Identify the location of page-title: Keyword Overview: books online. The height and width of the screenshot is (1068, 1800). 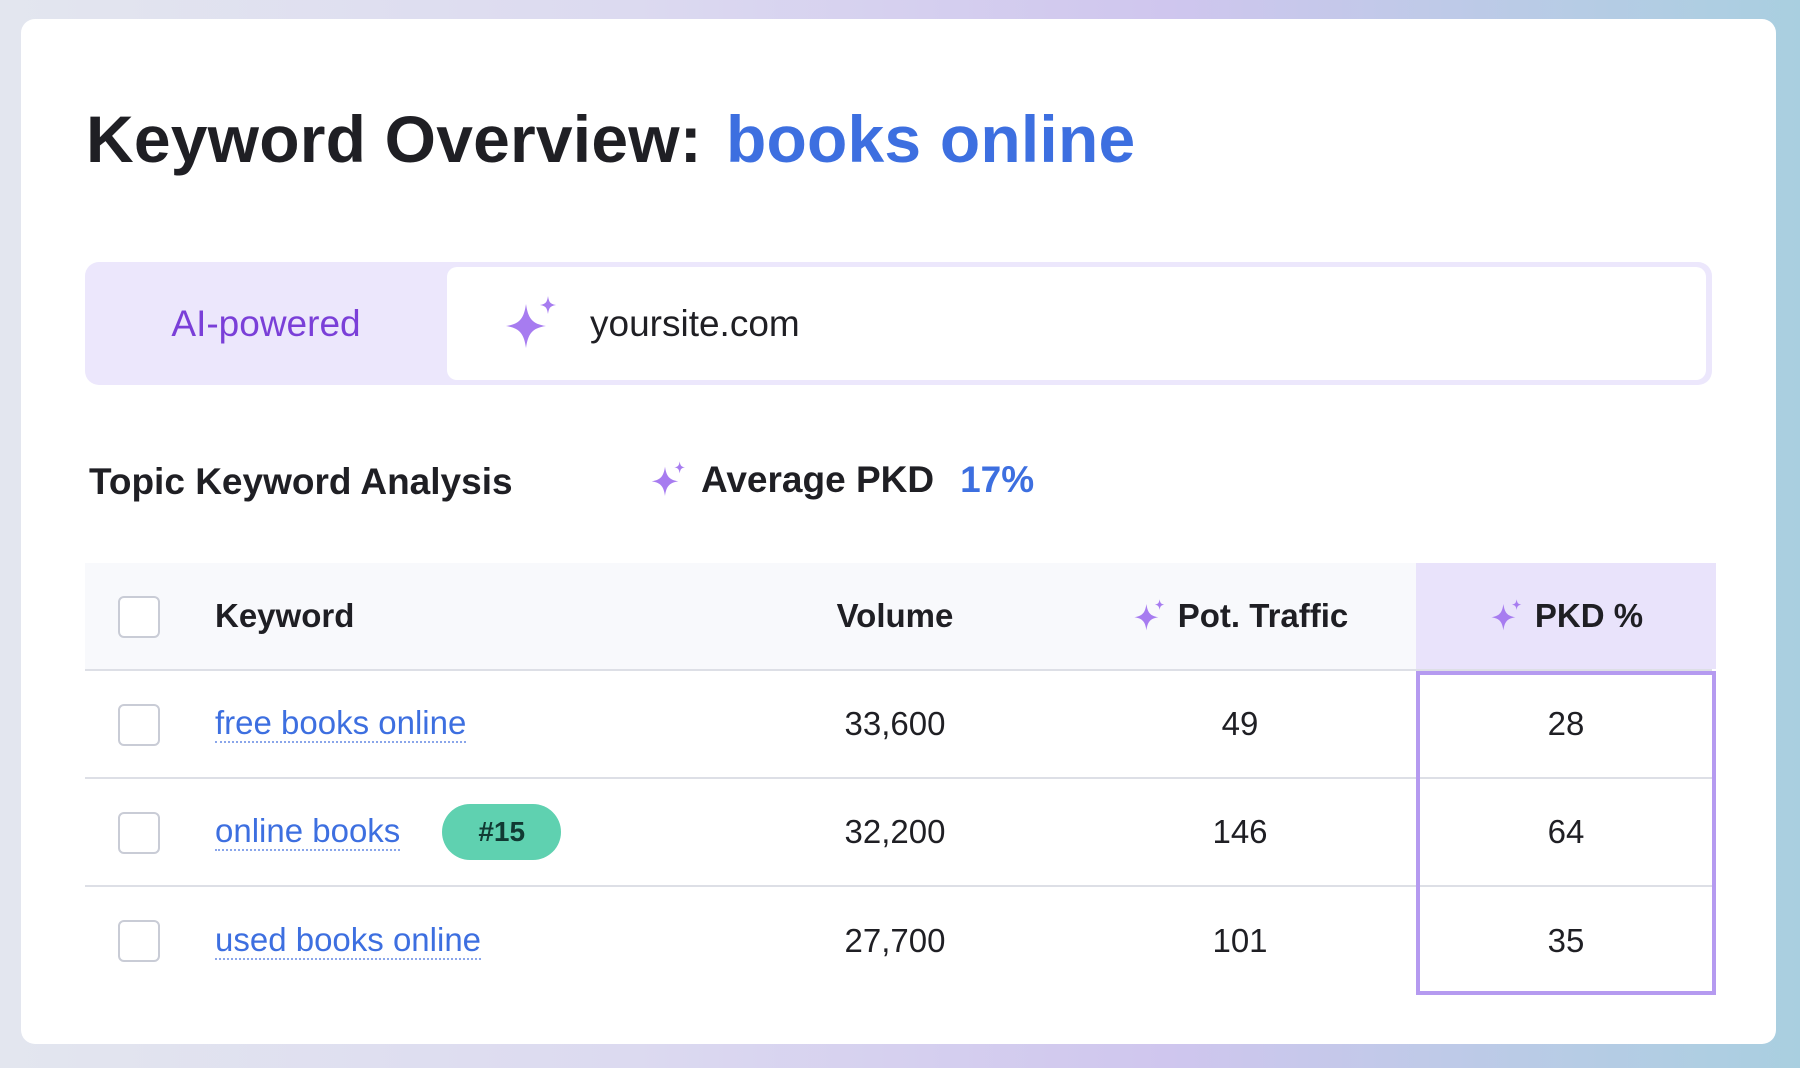
(610, 139).